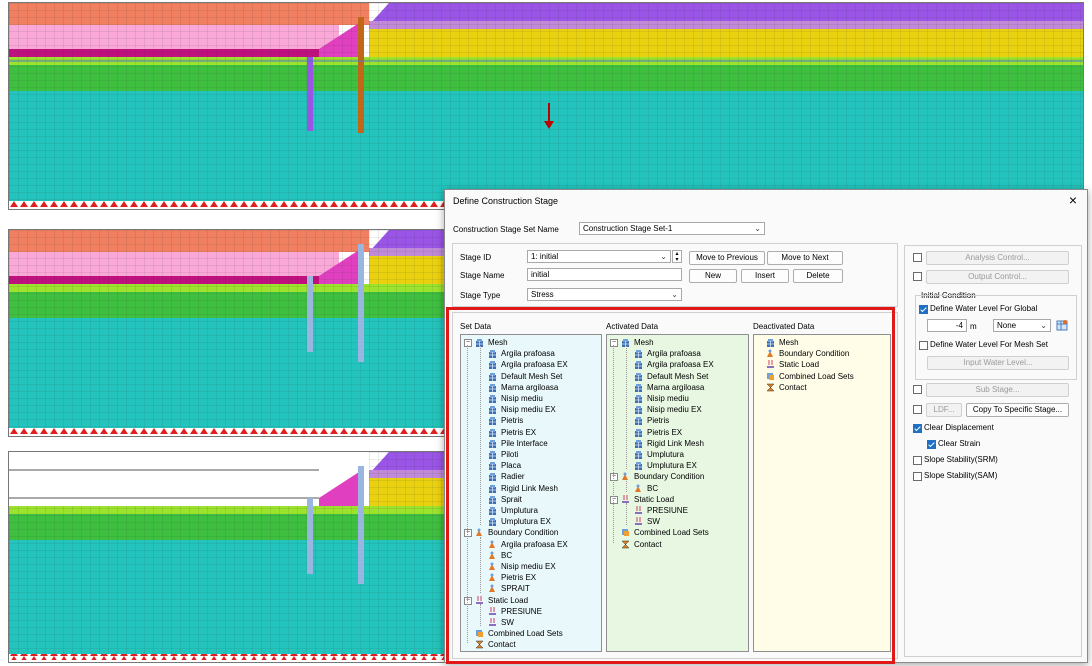 This screenshot has height=666, width=1092. I want to click on clear-displacement-checkbox, so click(917, 428).